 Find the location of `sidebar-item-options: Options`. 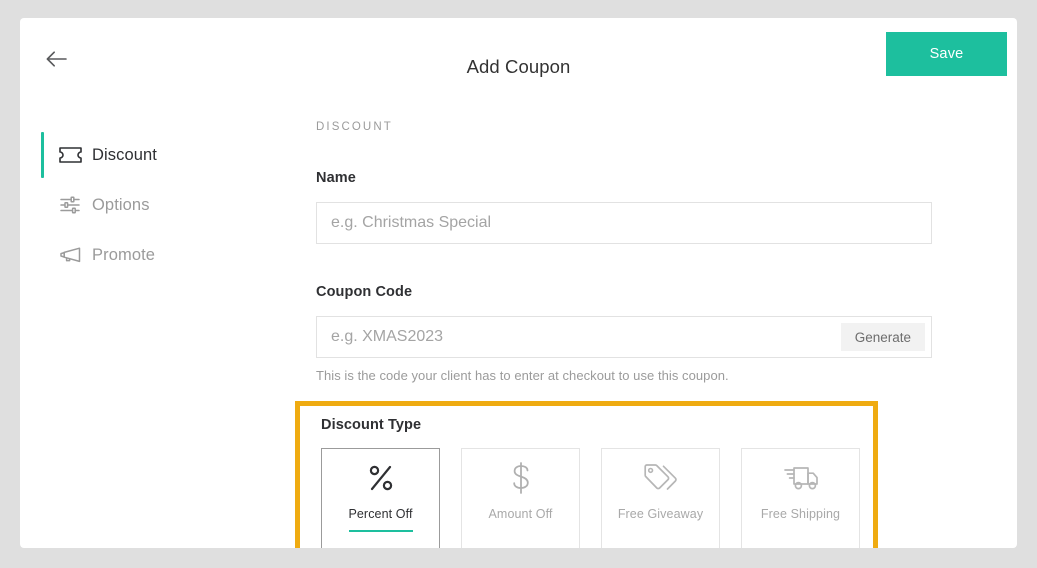

sidebar-item-options: Options is located at coordinates (145, 205).